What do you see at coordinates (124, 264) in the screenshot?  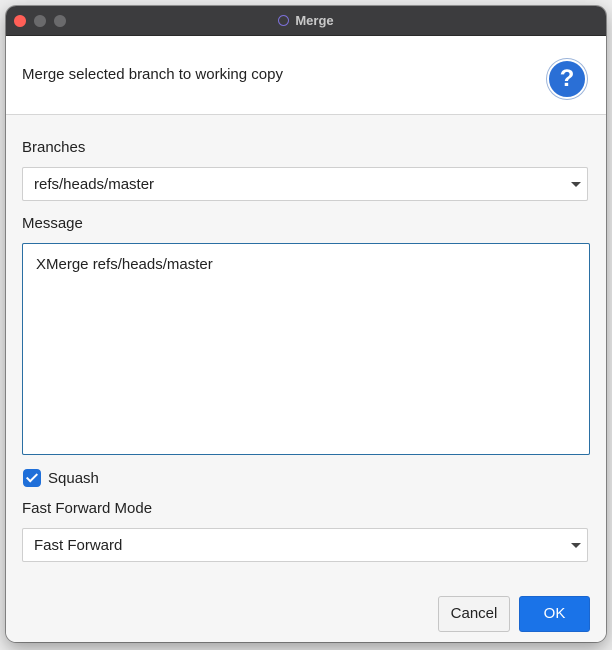 I see `message-text: XMerge refs/heads/master` at bounding box center [124, 264].